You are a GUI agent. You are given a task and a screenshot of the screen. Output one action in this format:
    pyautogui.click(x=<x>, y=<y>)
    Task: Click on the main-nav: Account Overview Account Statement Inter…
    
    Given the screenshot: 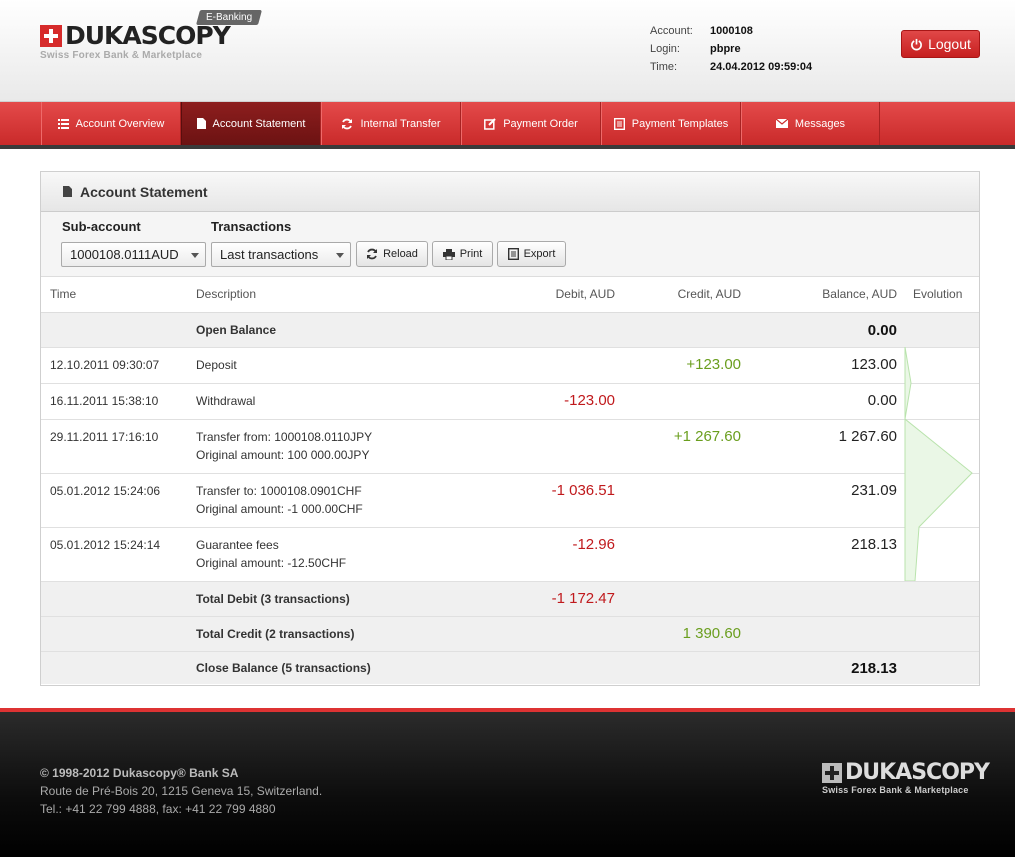 What is the action you would take?
    pyautogui.click(x=507, y=125)
    